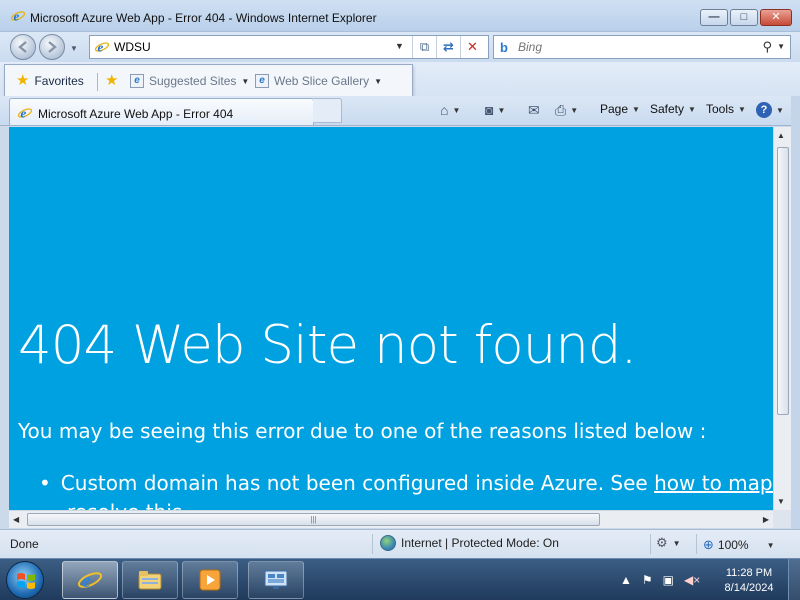  Describe the element at coordinates (668, 580) in the screenshot. I see `network-icon: ▣` at that location.